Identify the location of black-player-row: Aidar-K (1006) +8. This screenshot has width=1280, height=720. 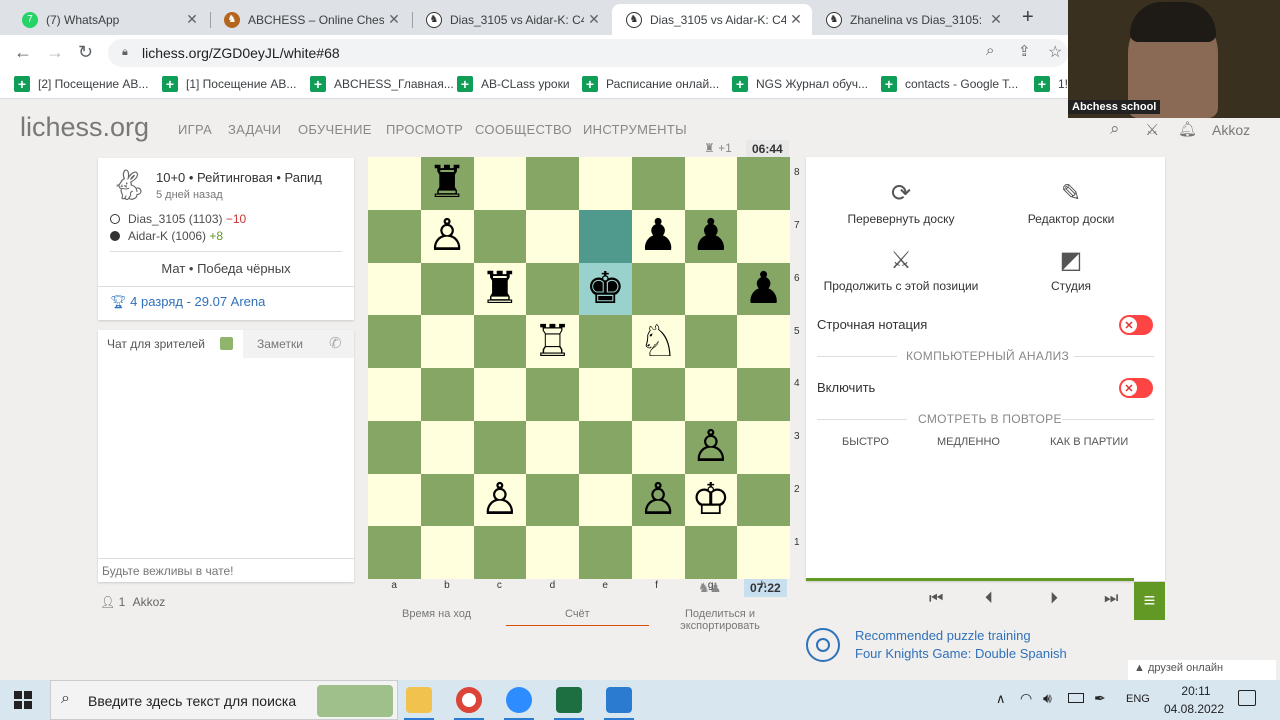
(175, 236).